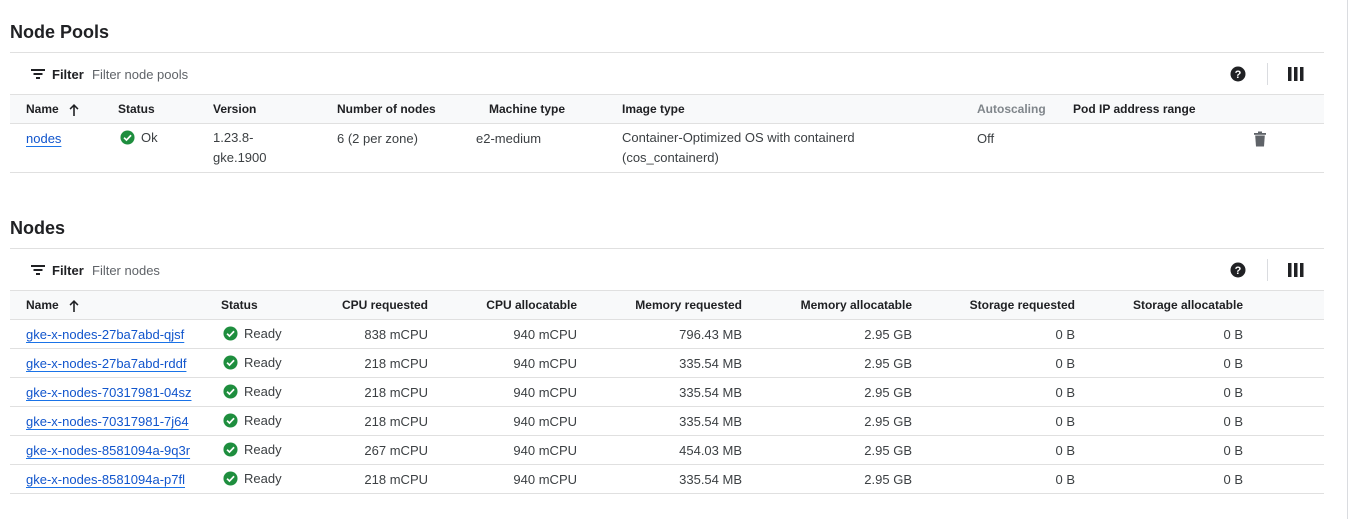  What do you see at coordinates (1000, 305) in the screenshot?
I see `column-header-storage-requested: Storage requested` at bounding box center [1000, 305].